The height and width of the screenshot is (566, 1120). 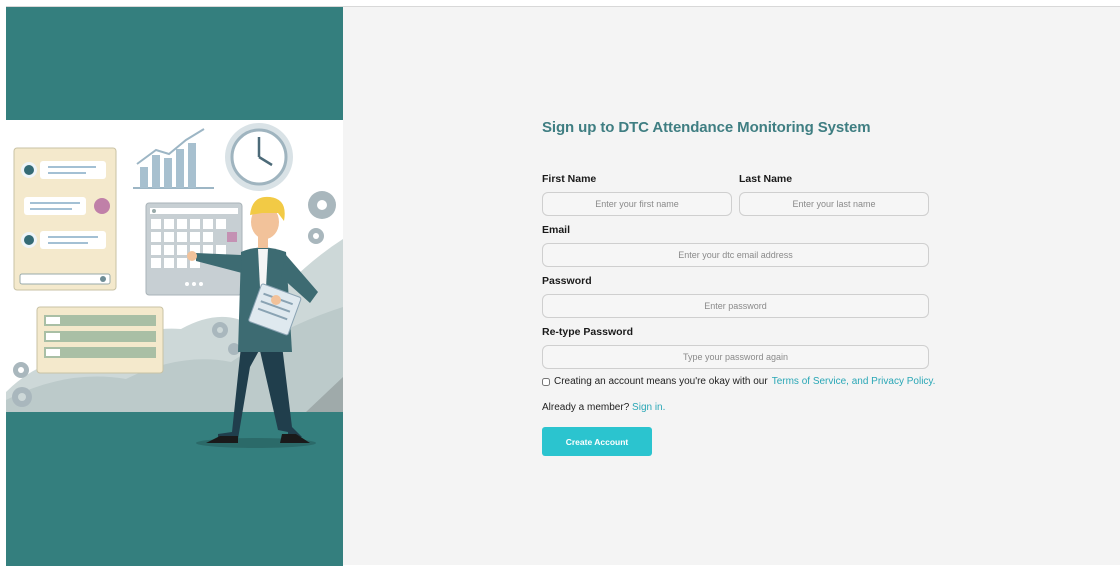 I want to click on create-account-button: Create Account, so click(x=597, y=441).